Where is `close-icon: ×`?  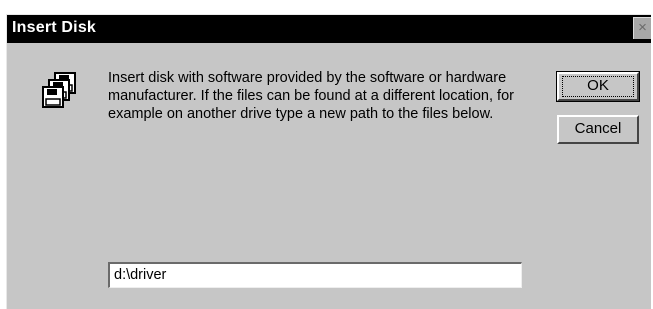
close-icon: × is located at coordinates (642, 27).